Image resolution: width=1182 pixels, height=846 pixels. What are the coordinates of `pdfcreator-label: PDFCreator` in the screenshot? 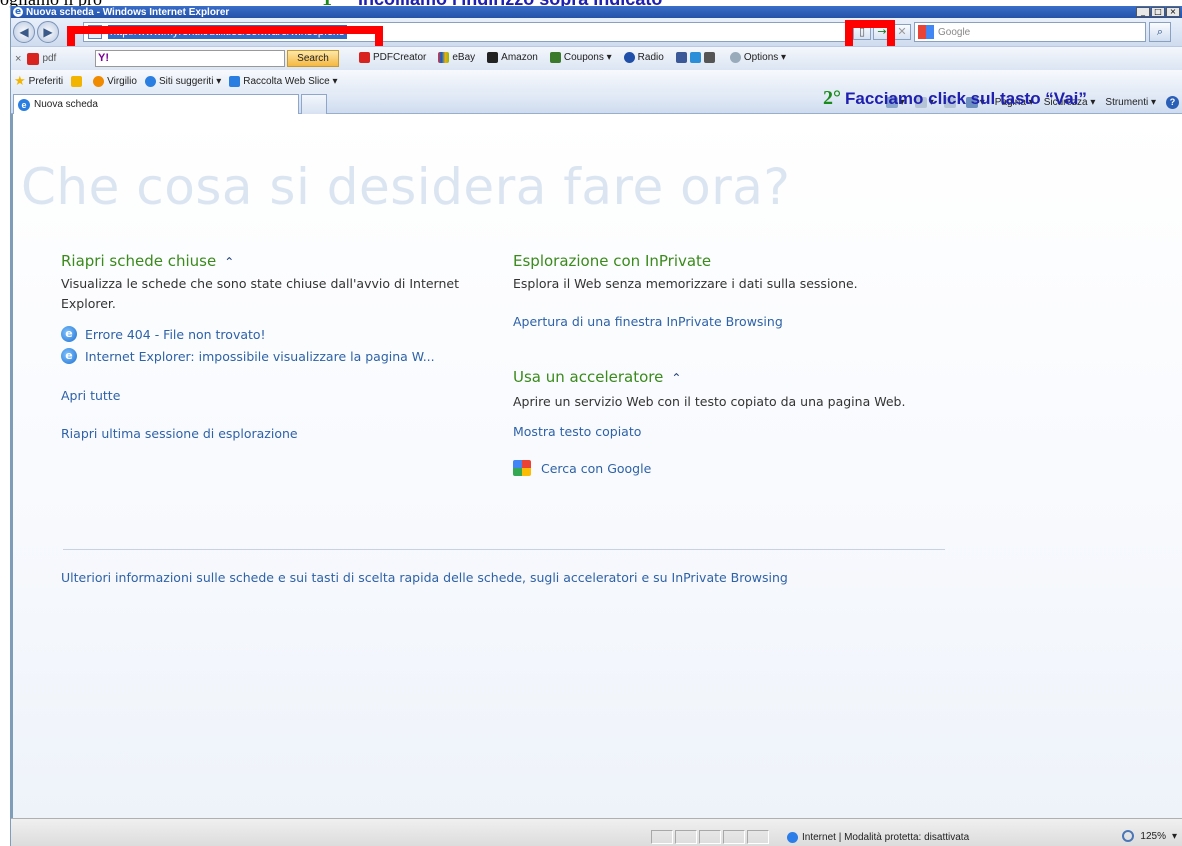 It's located at (400, 58).